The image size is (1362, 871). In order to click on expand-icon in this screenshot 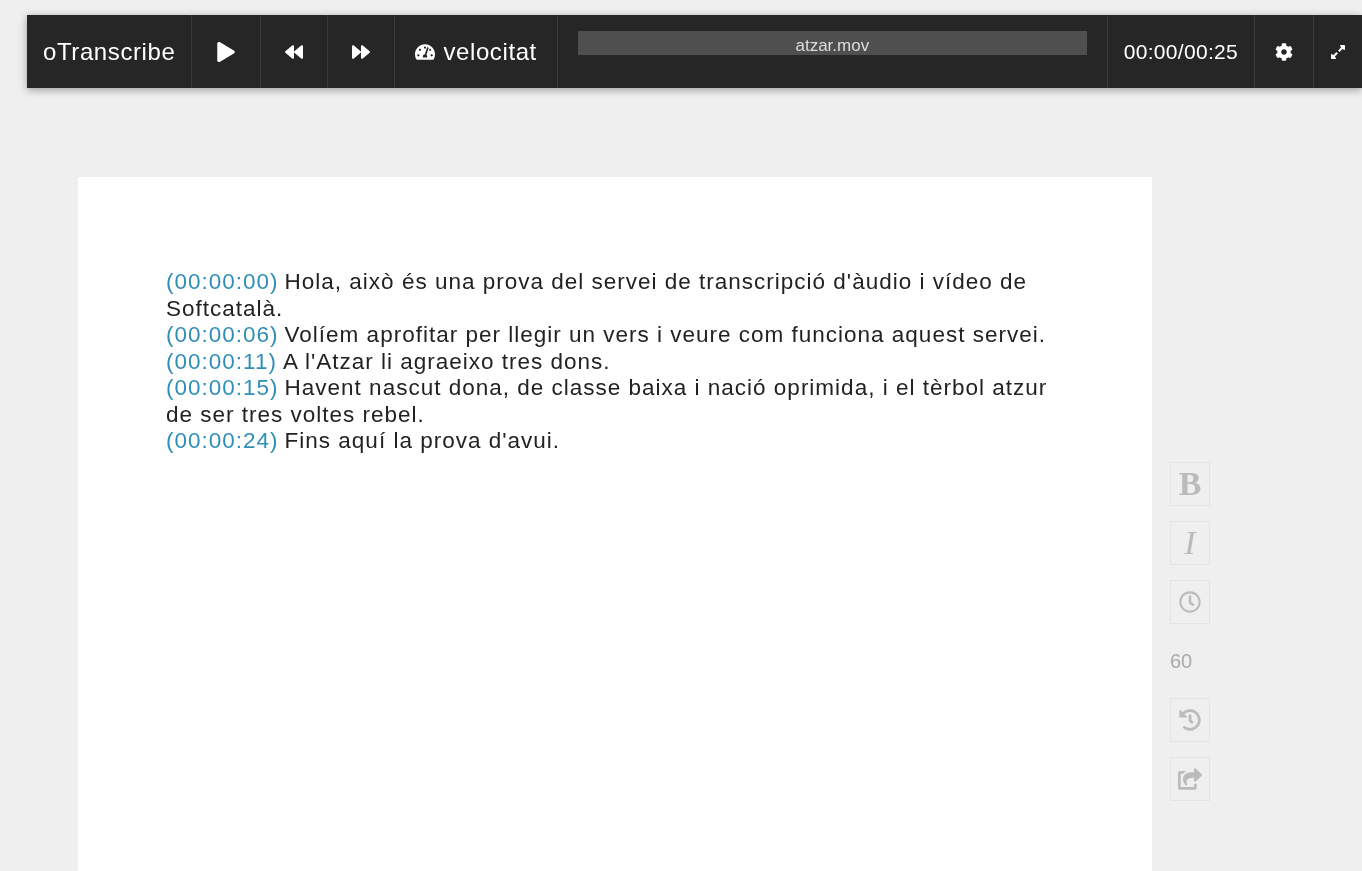, I will do `click(1338, 51)`.